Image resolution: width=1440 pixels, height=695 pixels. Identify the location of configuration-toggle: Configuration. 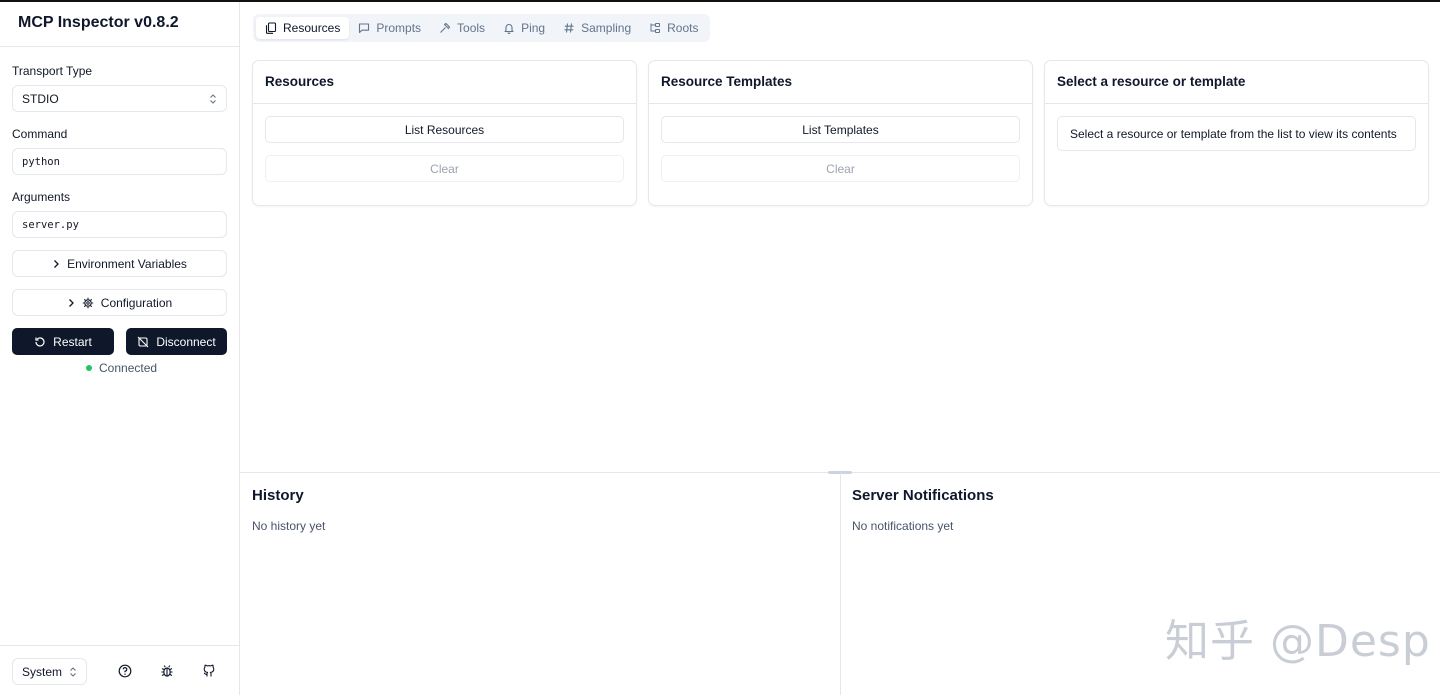
(119, 302).